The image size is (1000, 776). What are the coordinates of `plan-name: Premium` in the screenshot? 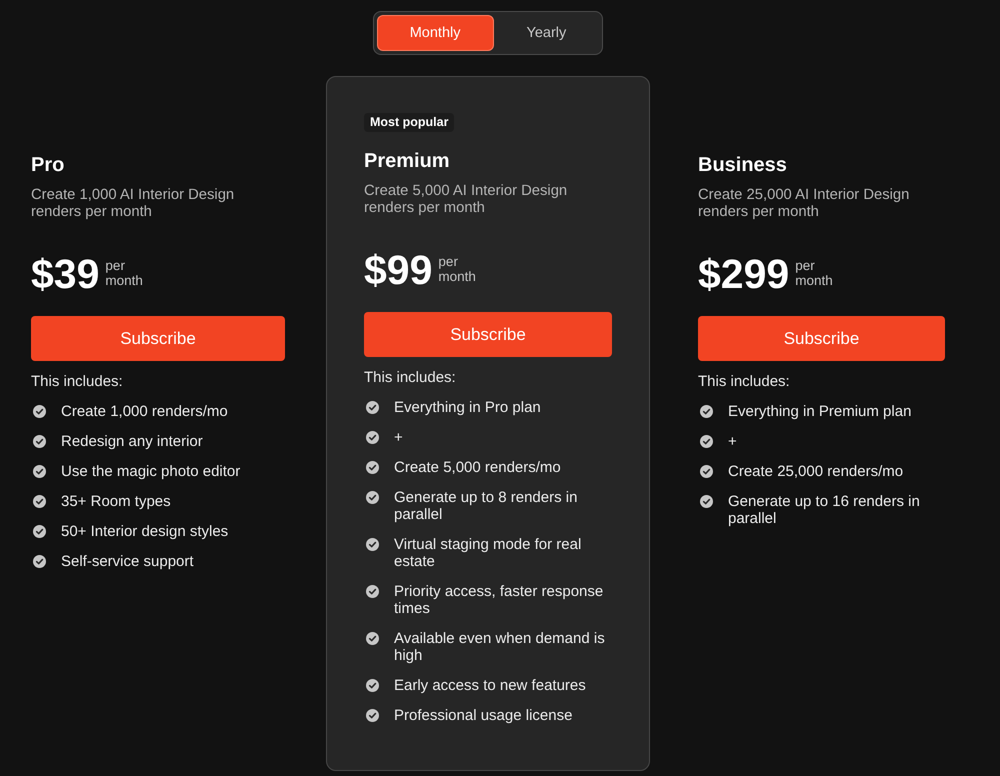 It's located at (407, 161).